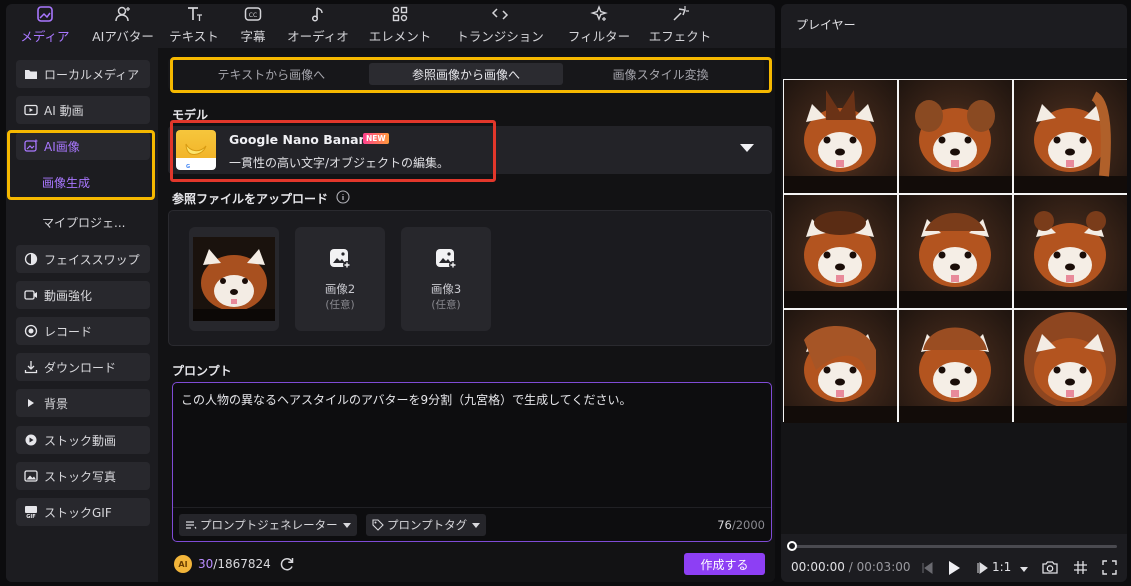  I want to click on tab-text-to-image: テキストから画像へ, so click(271, 74).